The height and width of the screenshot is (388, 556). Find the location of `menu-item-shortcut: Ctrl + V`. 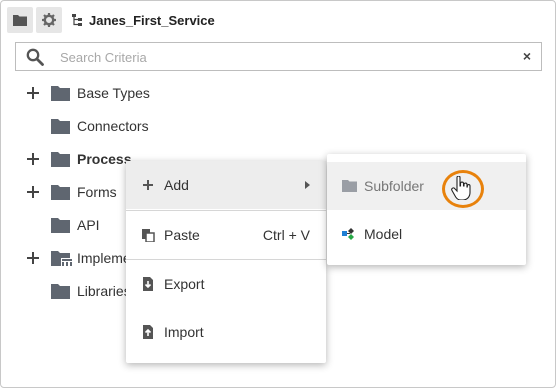

menu-item-shortcut: Ctrl + V is located at coordinates (286, 235).